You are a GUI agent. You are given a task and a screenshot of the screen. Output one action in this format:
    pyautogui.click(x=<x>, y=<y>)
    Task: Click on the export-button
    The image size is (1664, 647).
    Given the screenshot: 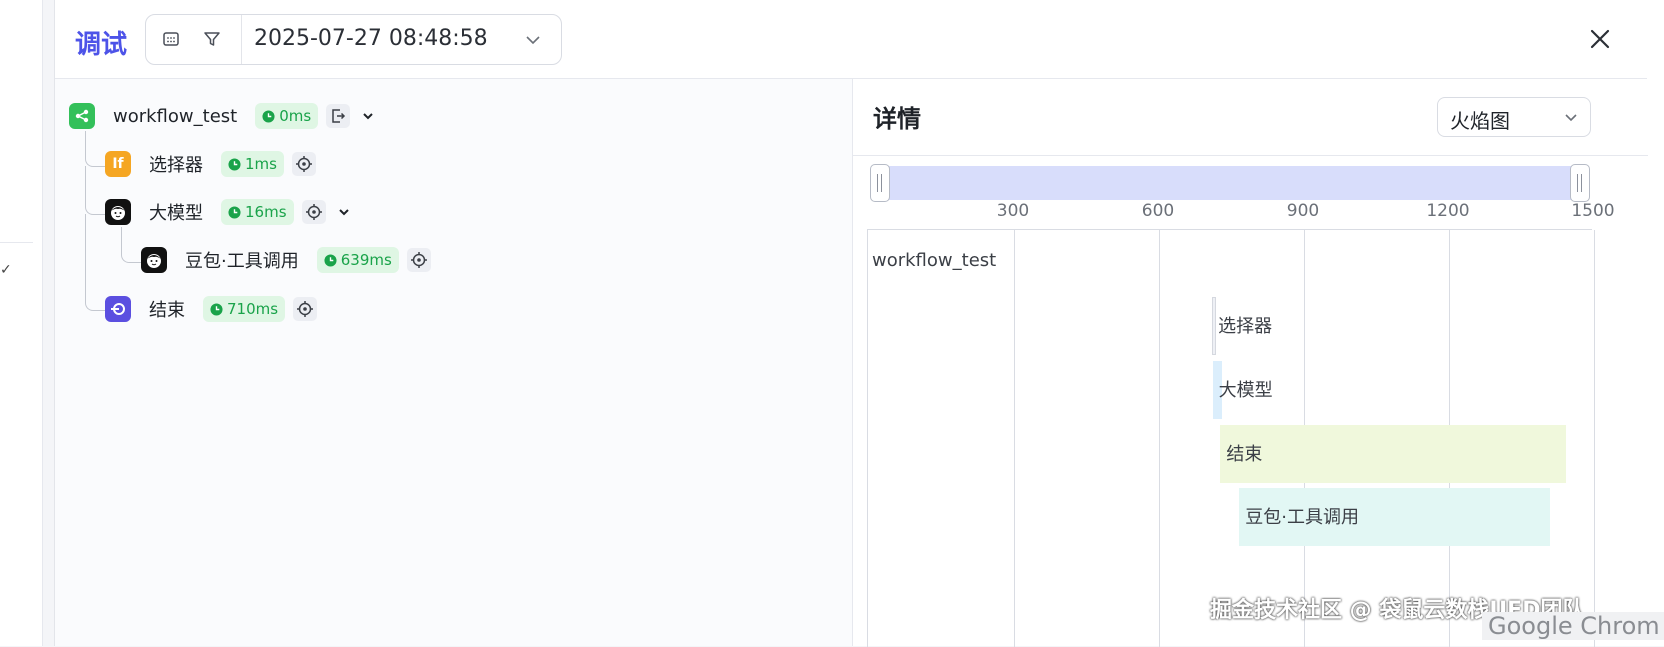 What is the action you would take?
    pyautogui.click(x=338, y=116)
    